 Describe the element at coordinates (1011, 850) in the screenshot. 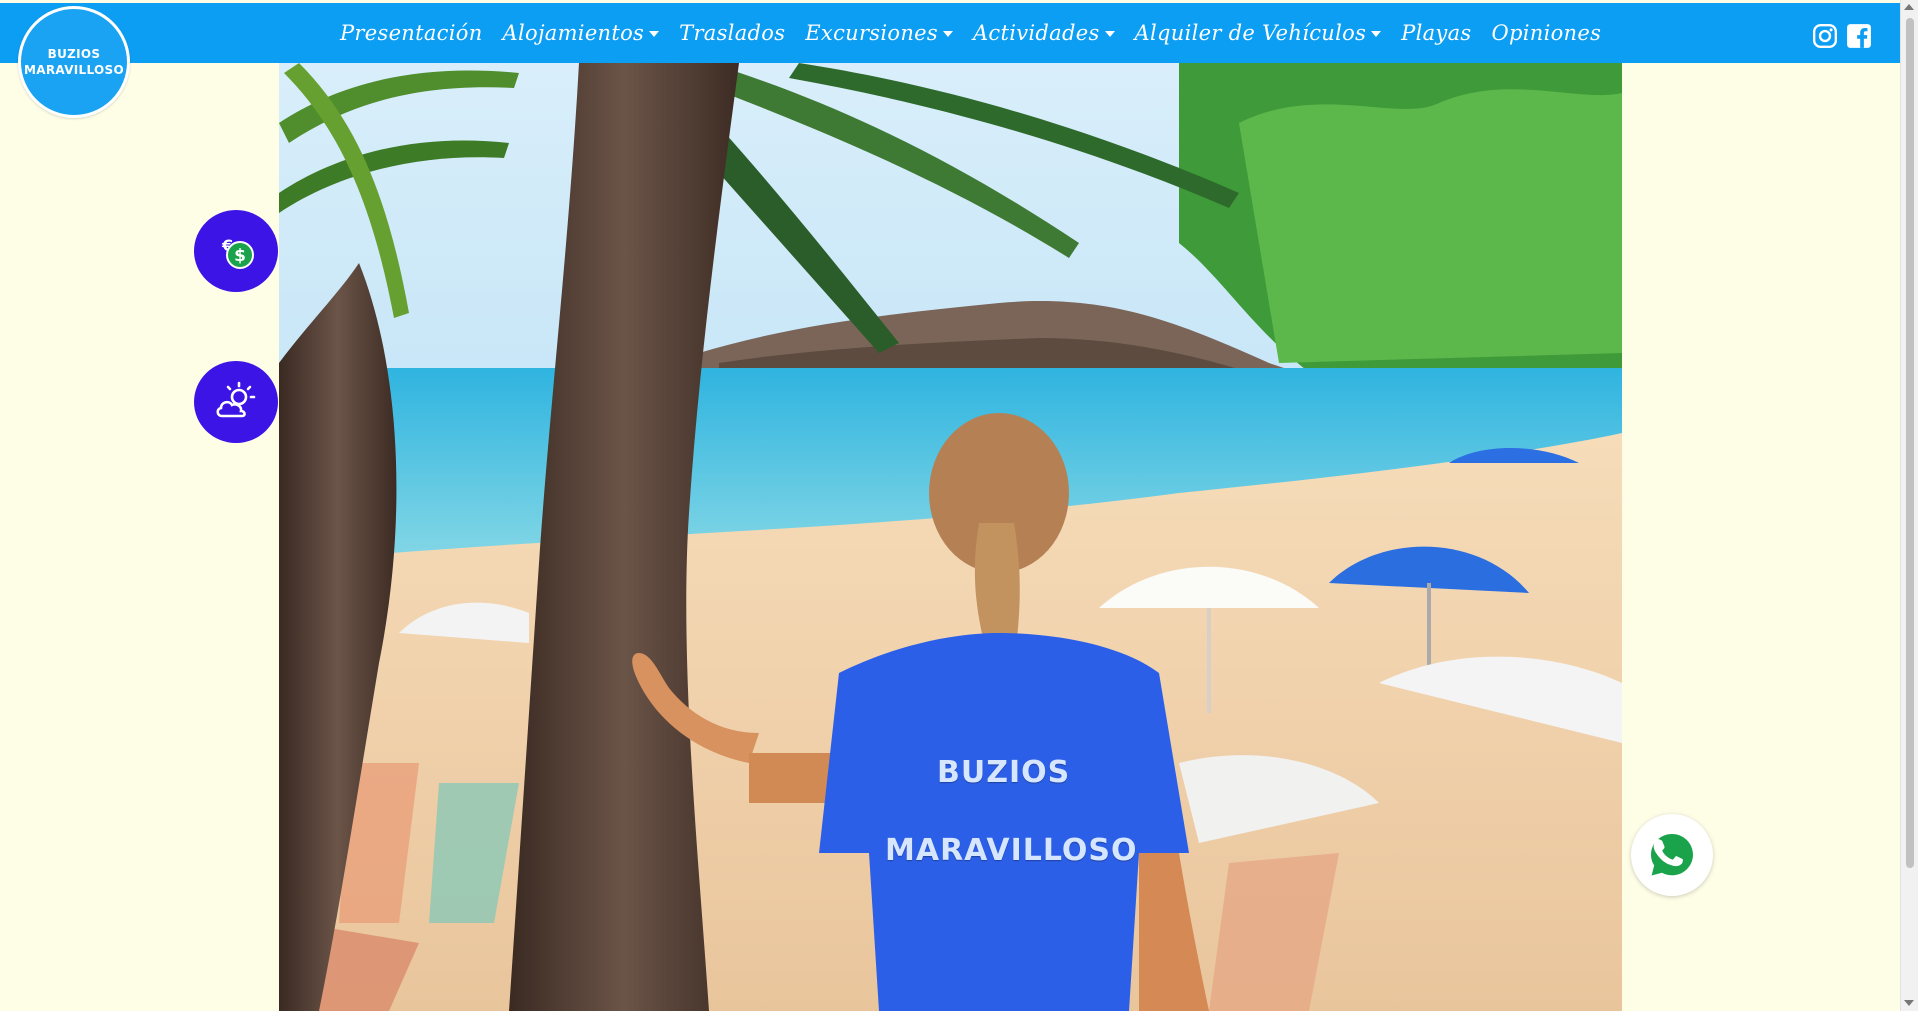

I see `shirt-text-line-2: MARAVILLOSO` at that location.